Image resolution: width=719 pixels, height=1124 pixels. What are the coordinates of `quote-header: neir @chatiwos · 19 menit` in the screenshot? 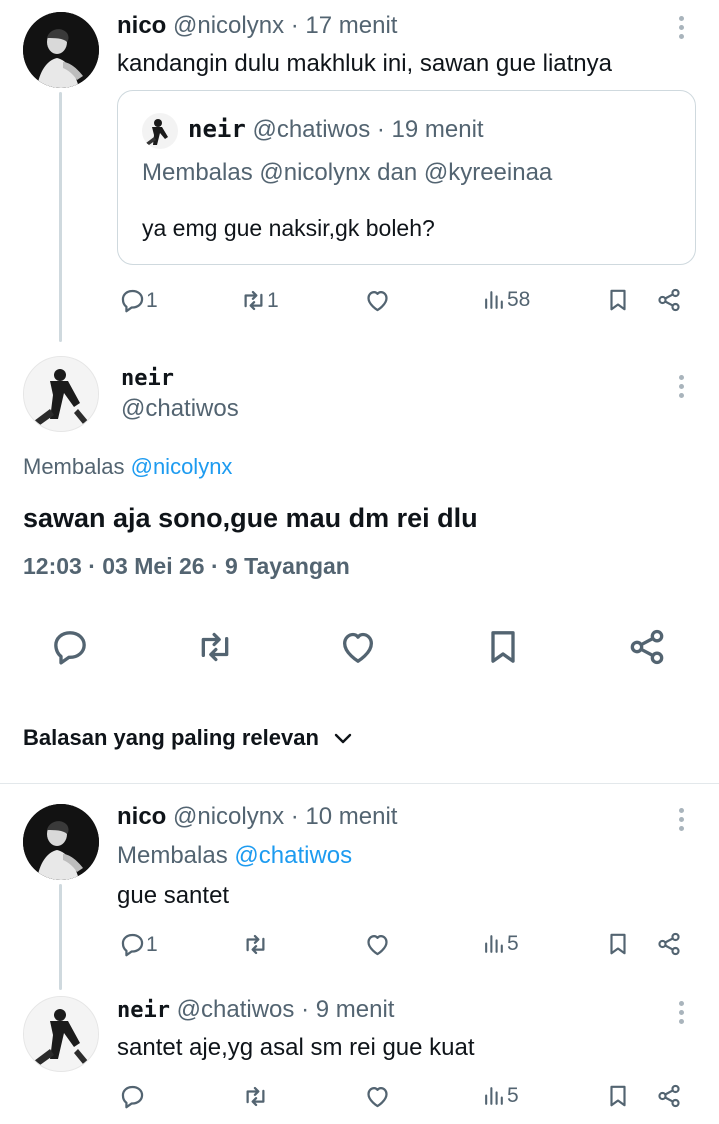 It's located at (336, 129).